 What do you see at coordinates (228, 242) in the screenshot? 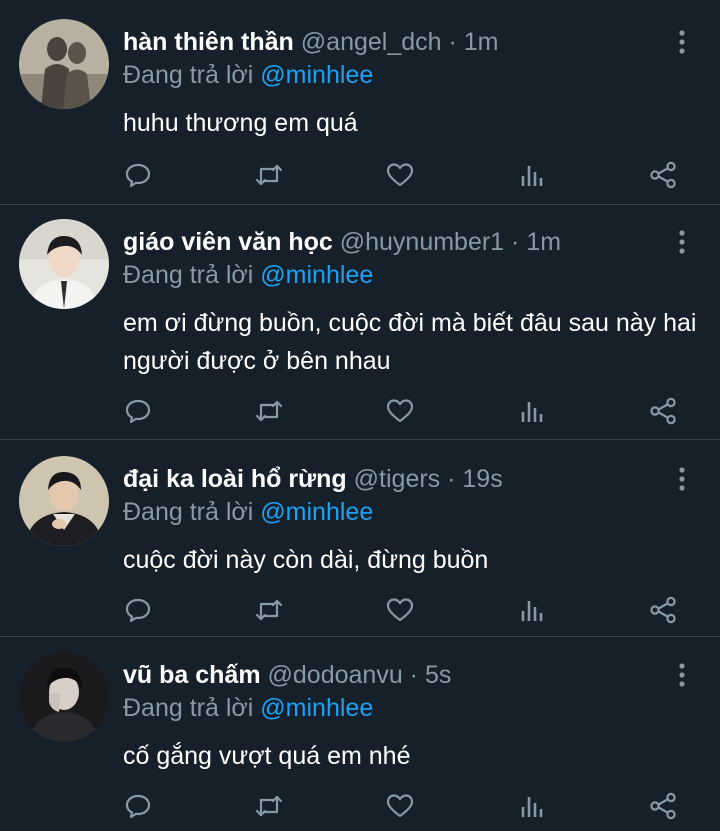
I see `display-name: giáo viên văn học` at bounding box center [228, 242].